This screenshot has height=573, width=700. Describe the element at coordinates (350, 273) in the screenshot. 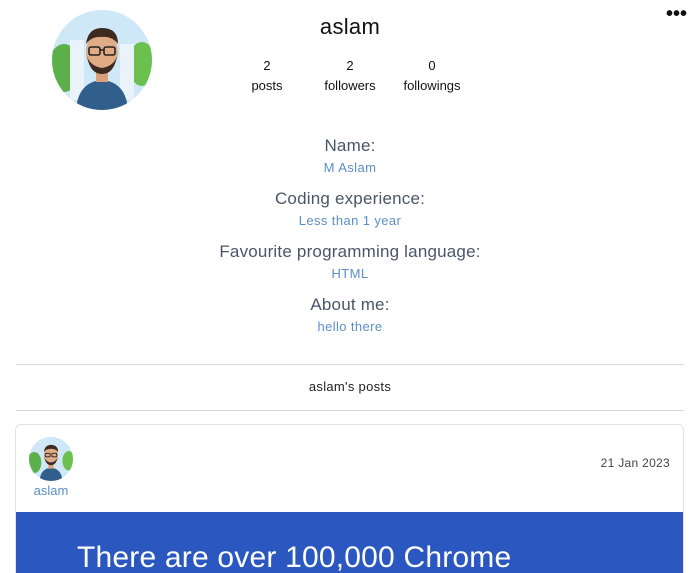

I see `language-value: HTML` at that location.